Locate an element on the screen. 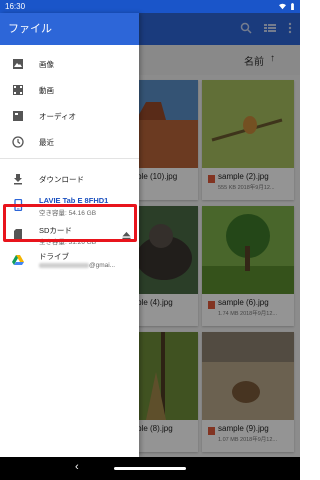 This screenshot has height=480, width=320. wifi-icon is located at coordinates (282, 6).